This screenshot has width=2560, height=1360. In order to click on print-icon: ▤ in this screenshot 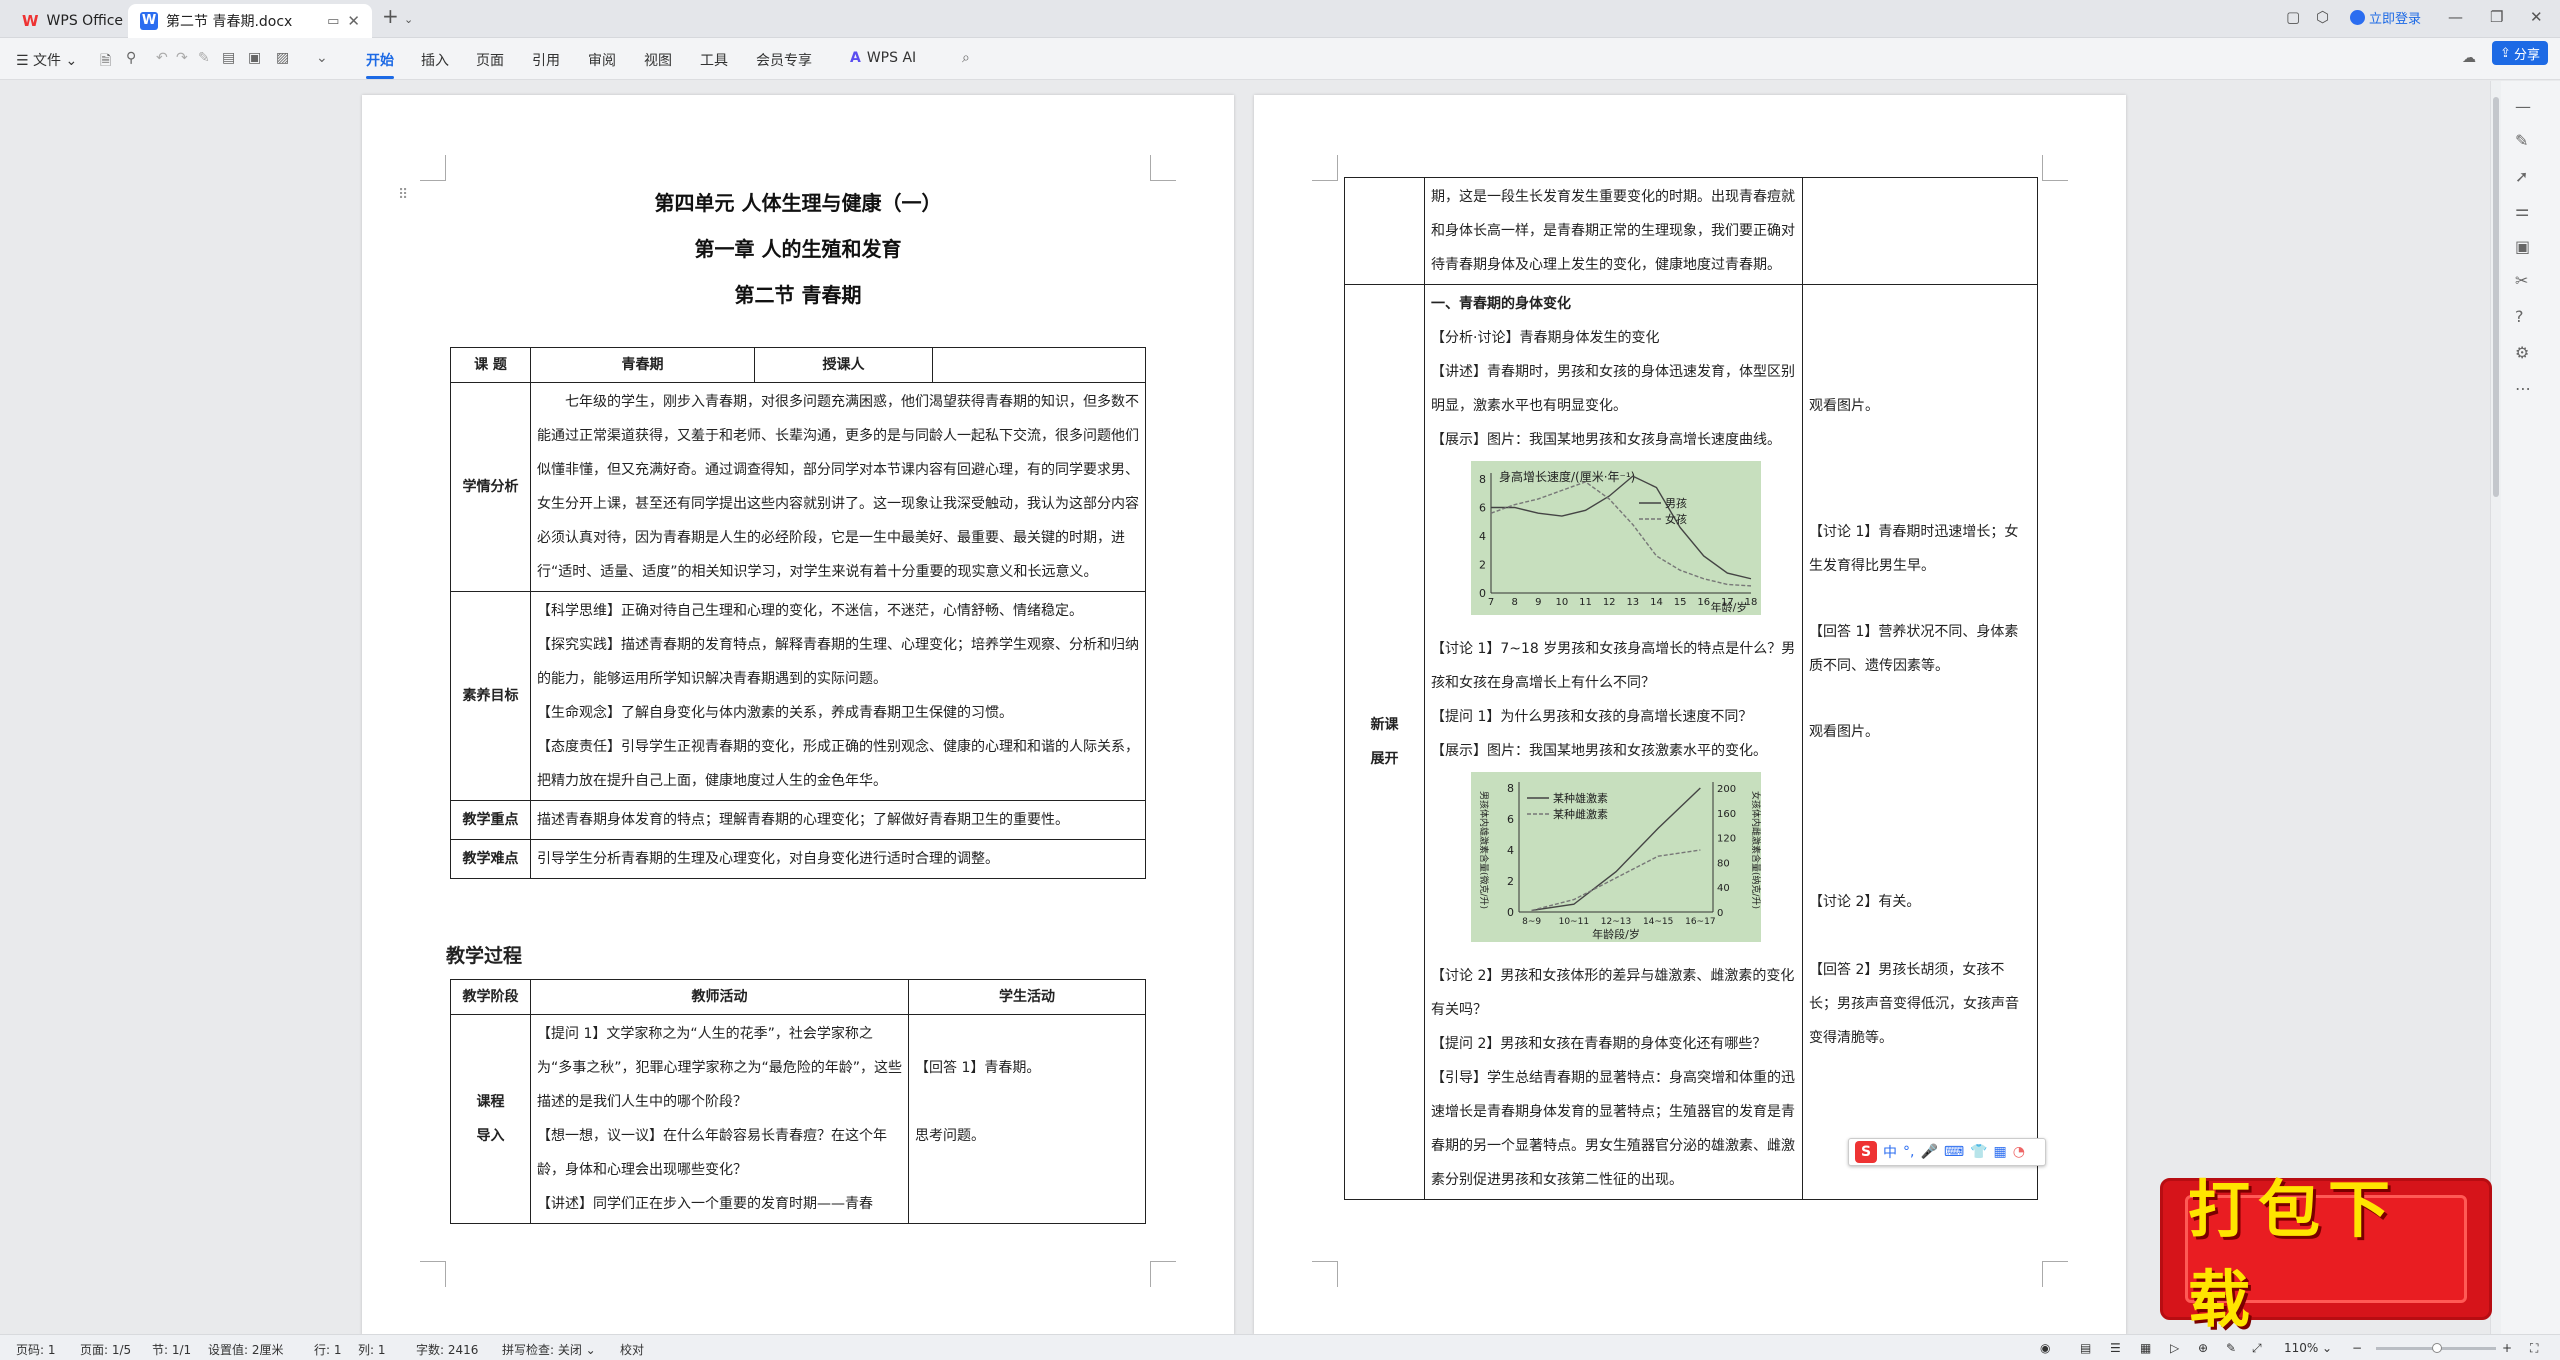, I will do `click(228, 58)`.